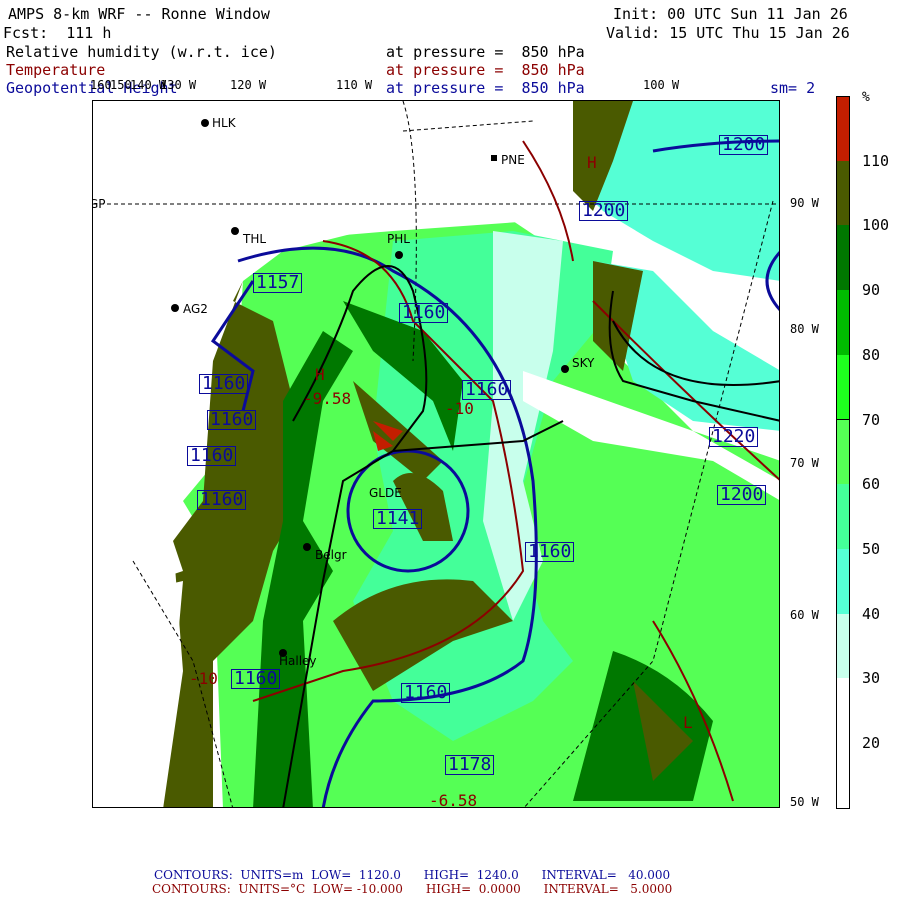  Describe the element at coordinates (871, 678) in the screenshot. I see `colorbar-label: 30` at that location.